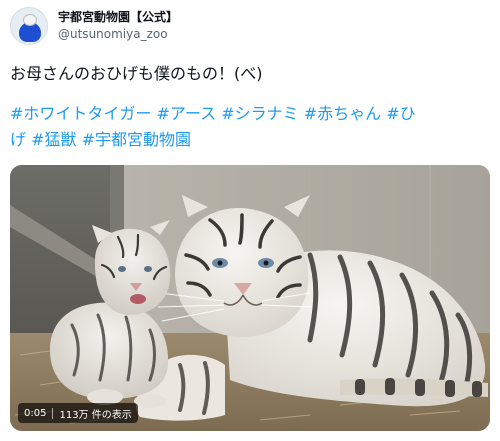 The image size is (500, 441). Describe the element at coordinates (342, 113) in the screenshot. I see `hashtag-link: #赤ちゃん` at that location.